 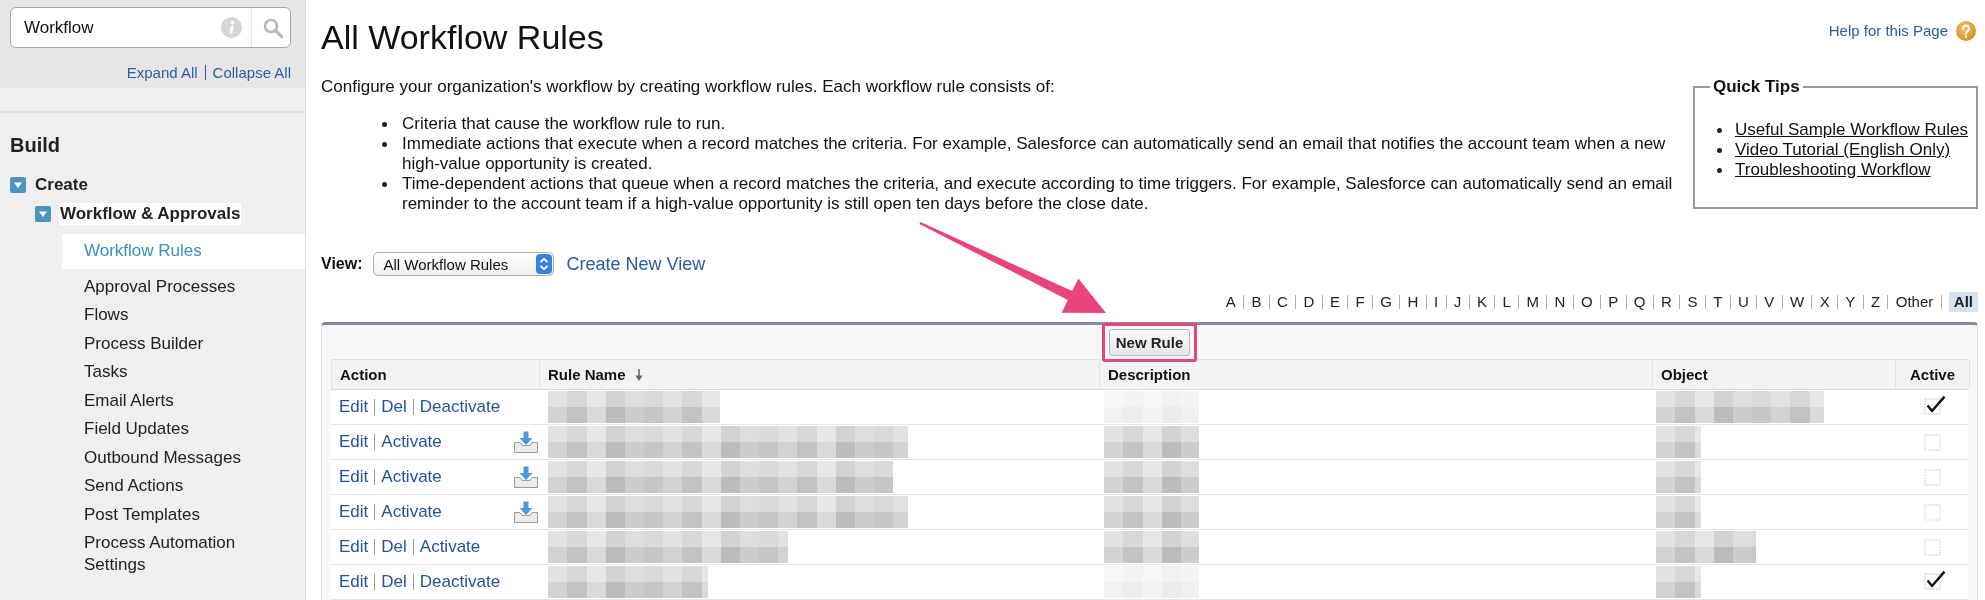 I want to click on alphabet-filter-link: W, so click(x=1797, y=302).